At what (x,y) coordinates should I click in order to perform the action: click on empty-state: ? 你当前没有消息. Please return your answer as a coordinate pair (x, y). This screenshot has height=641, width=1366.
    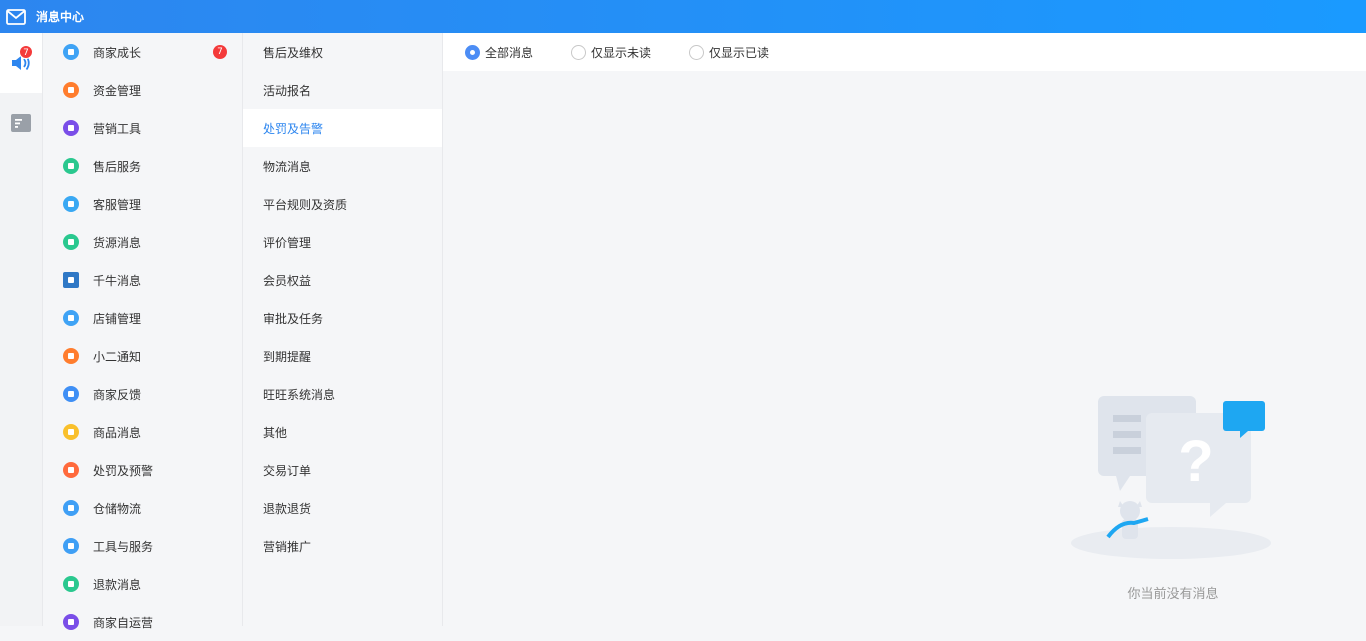
    Looking at the image, I should click on (1173, 497).